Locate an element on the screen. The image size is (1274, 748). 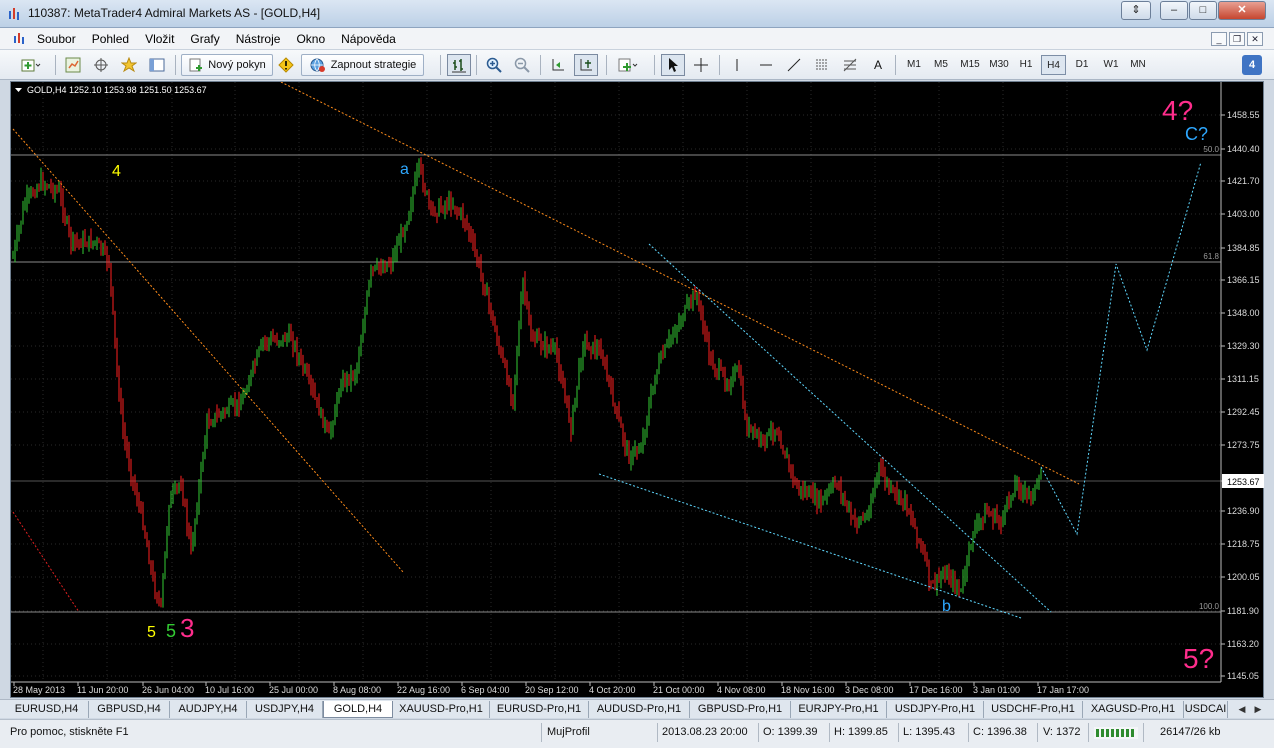
wave-label-3: 3 is located at coordinates (187, 628).